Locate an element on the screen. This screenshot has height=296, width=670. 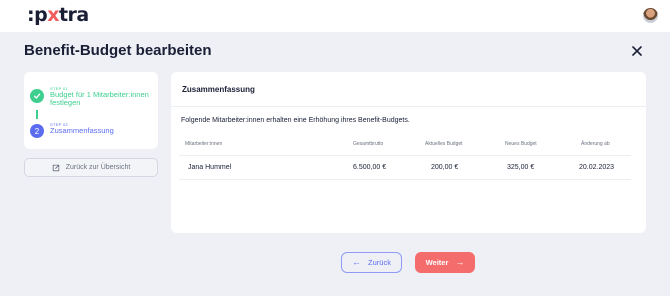
close-icon is located at coordinates (637, 51).